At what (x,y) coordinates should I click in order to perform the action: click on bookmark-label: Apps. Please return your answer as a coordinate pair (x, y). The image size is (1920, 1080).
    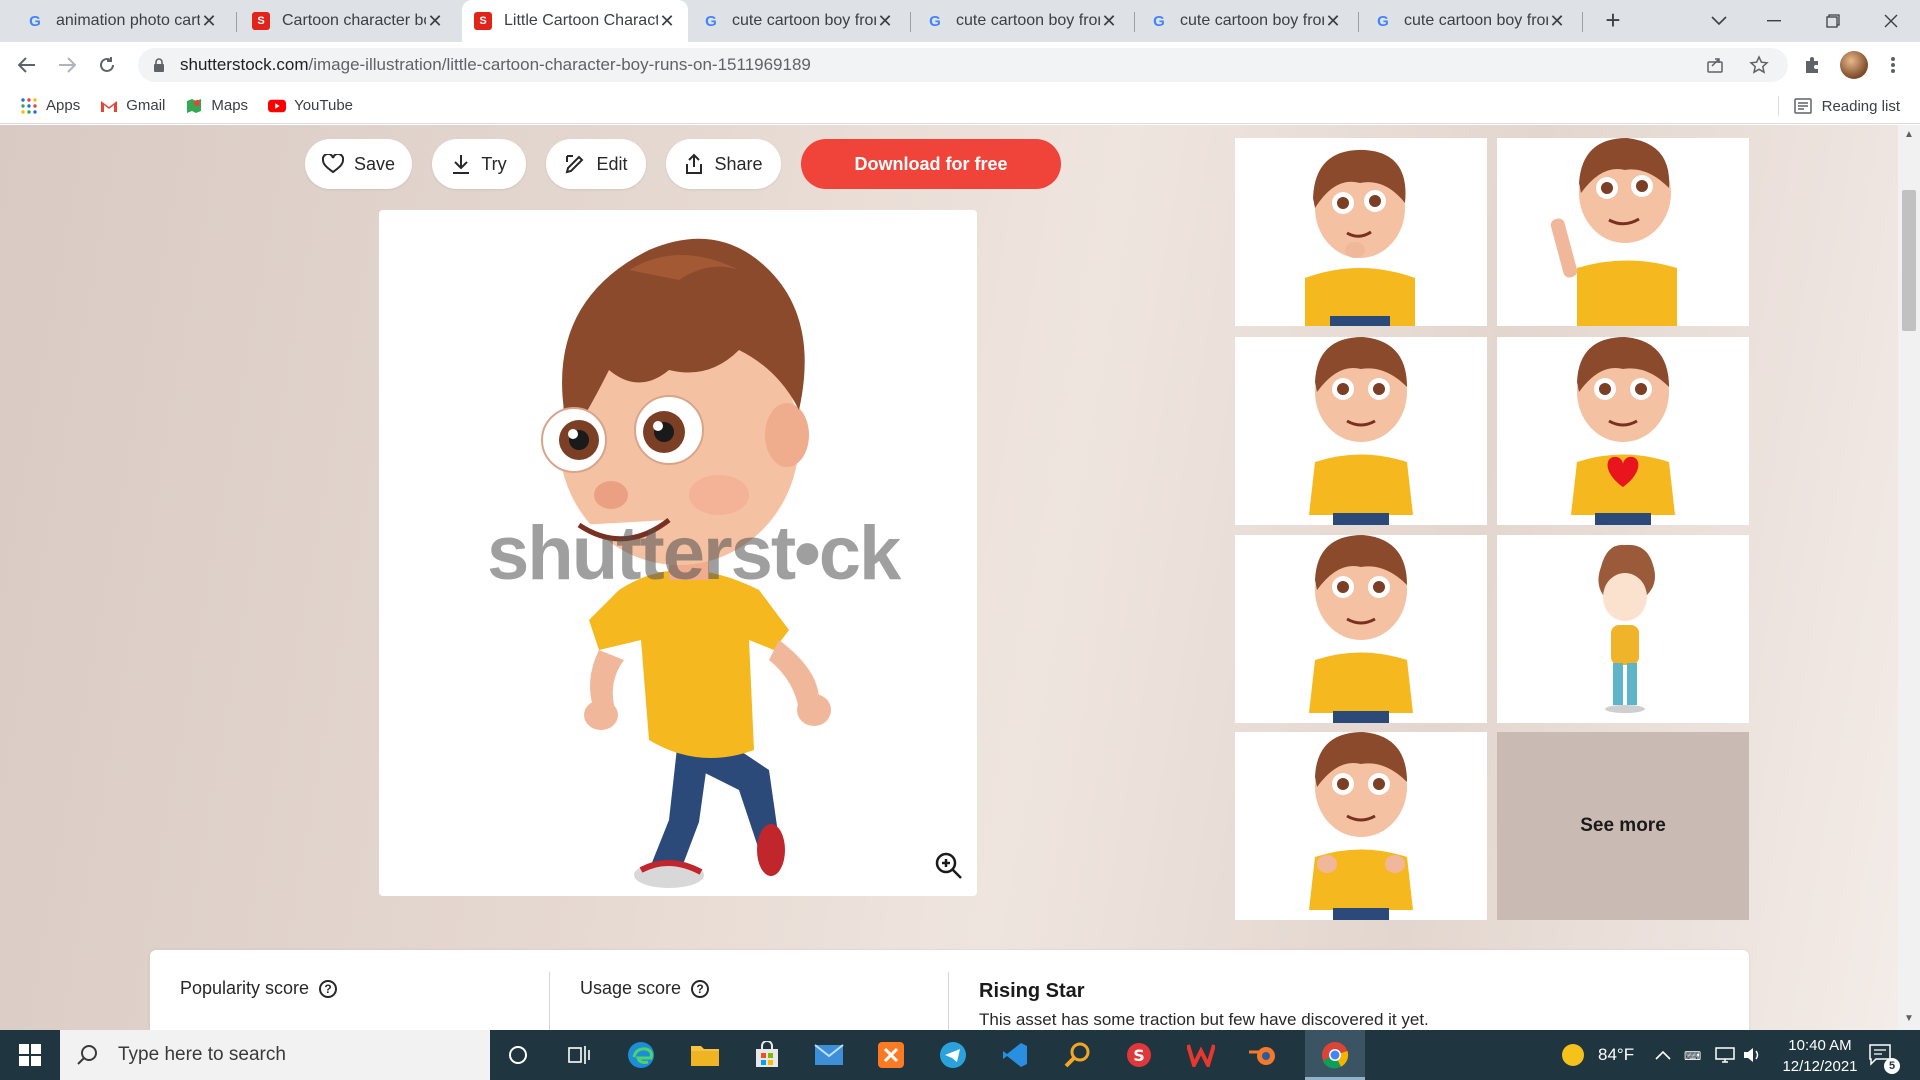
    Looking at the image, I should click on (63, 105).